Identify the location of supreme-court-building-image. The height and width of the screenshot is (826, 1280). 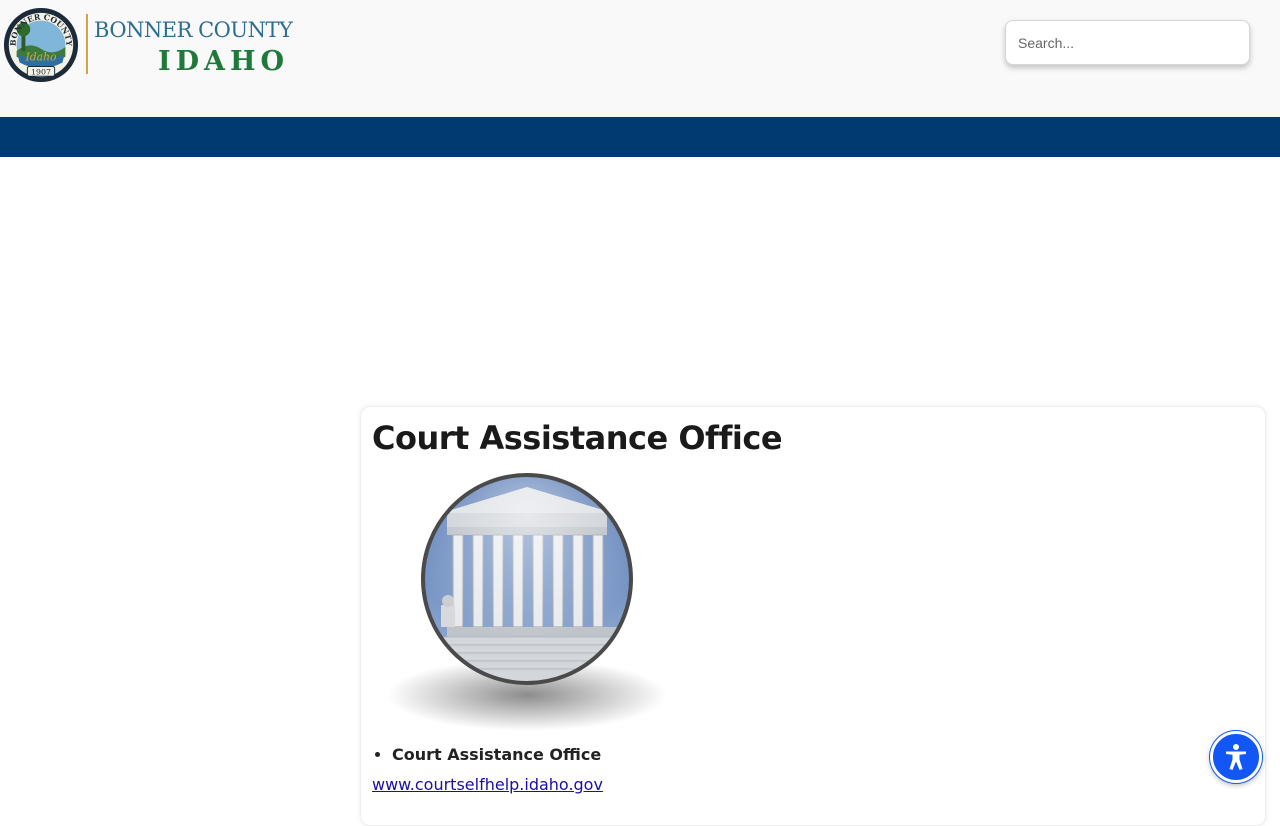
(527, 602).